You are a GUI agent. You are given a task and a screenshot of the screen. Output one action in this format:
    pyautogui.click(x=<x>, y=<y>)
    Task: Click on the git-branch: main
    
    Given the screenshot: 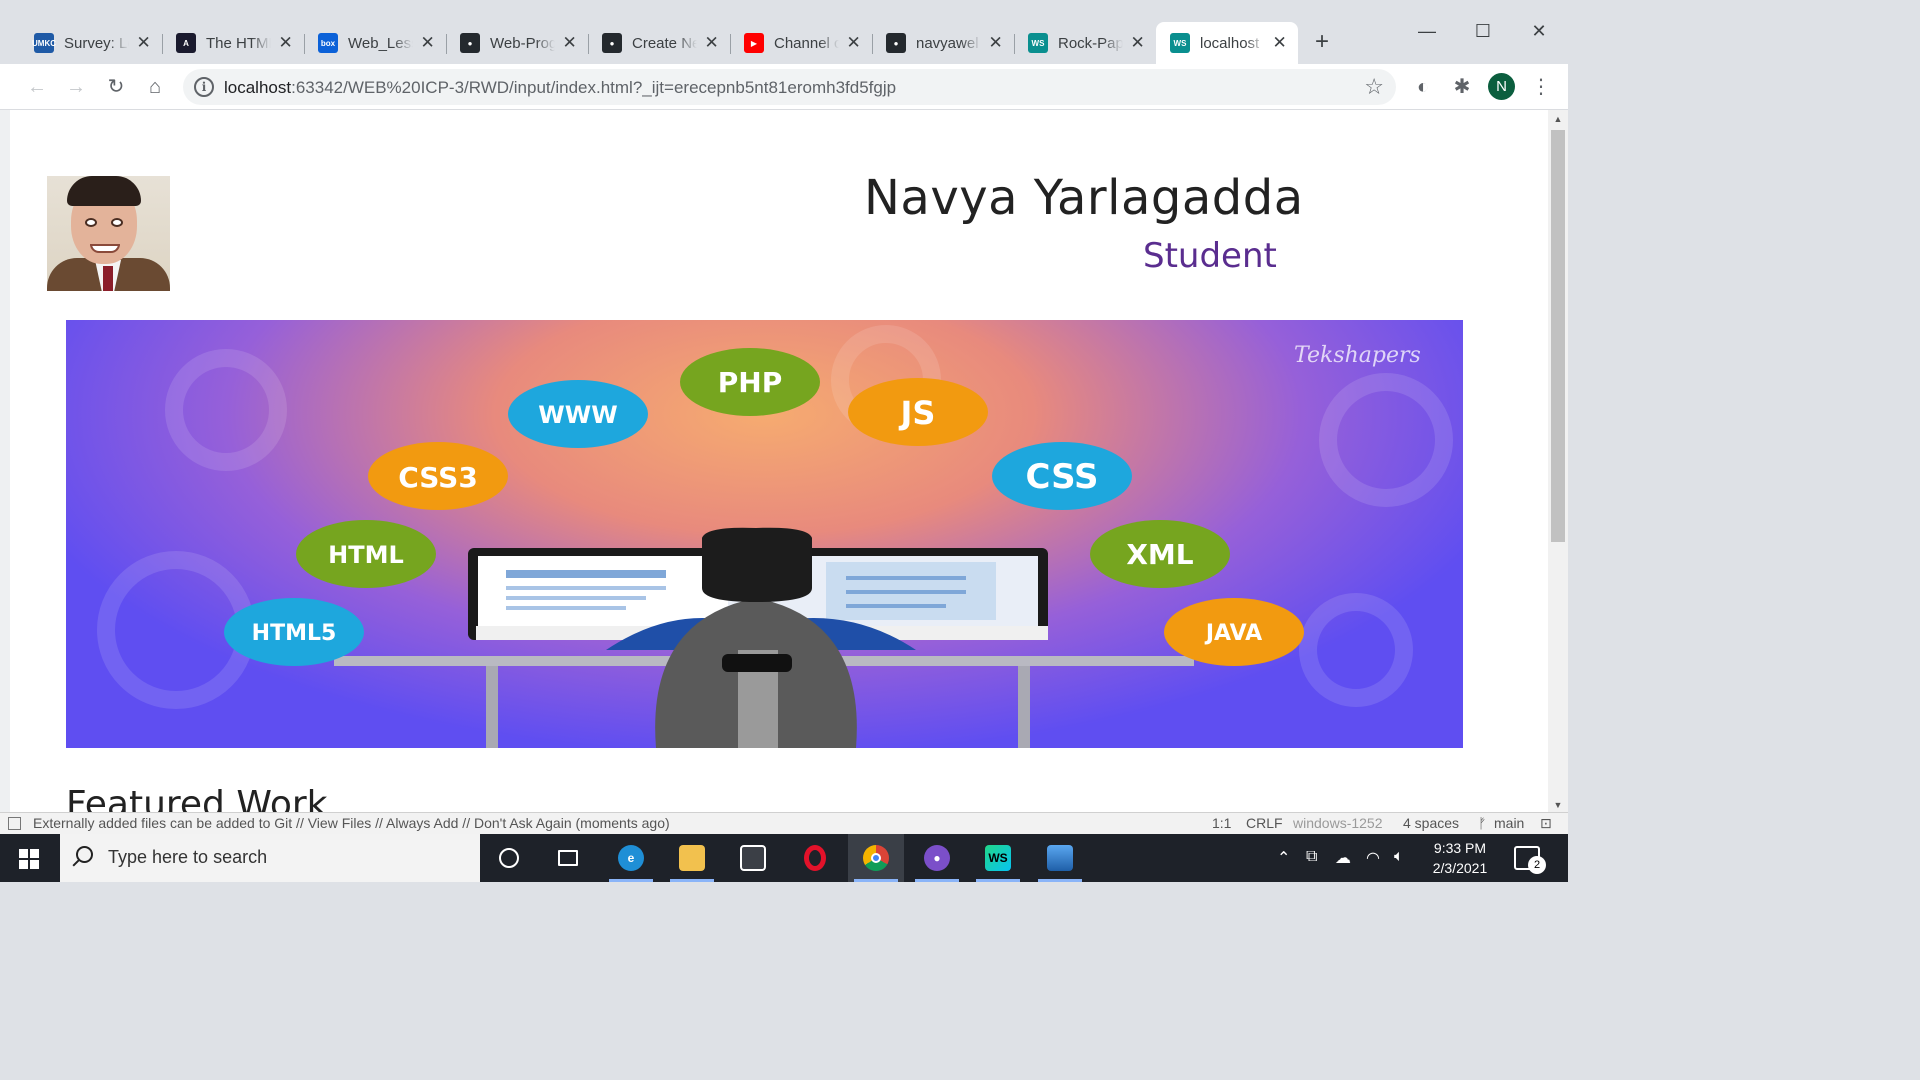 What is the action you would take?
    pyautogui.click(x=1509, y=823)
    